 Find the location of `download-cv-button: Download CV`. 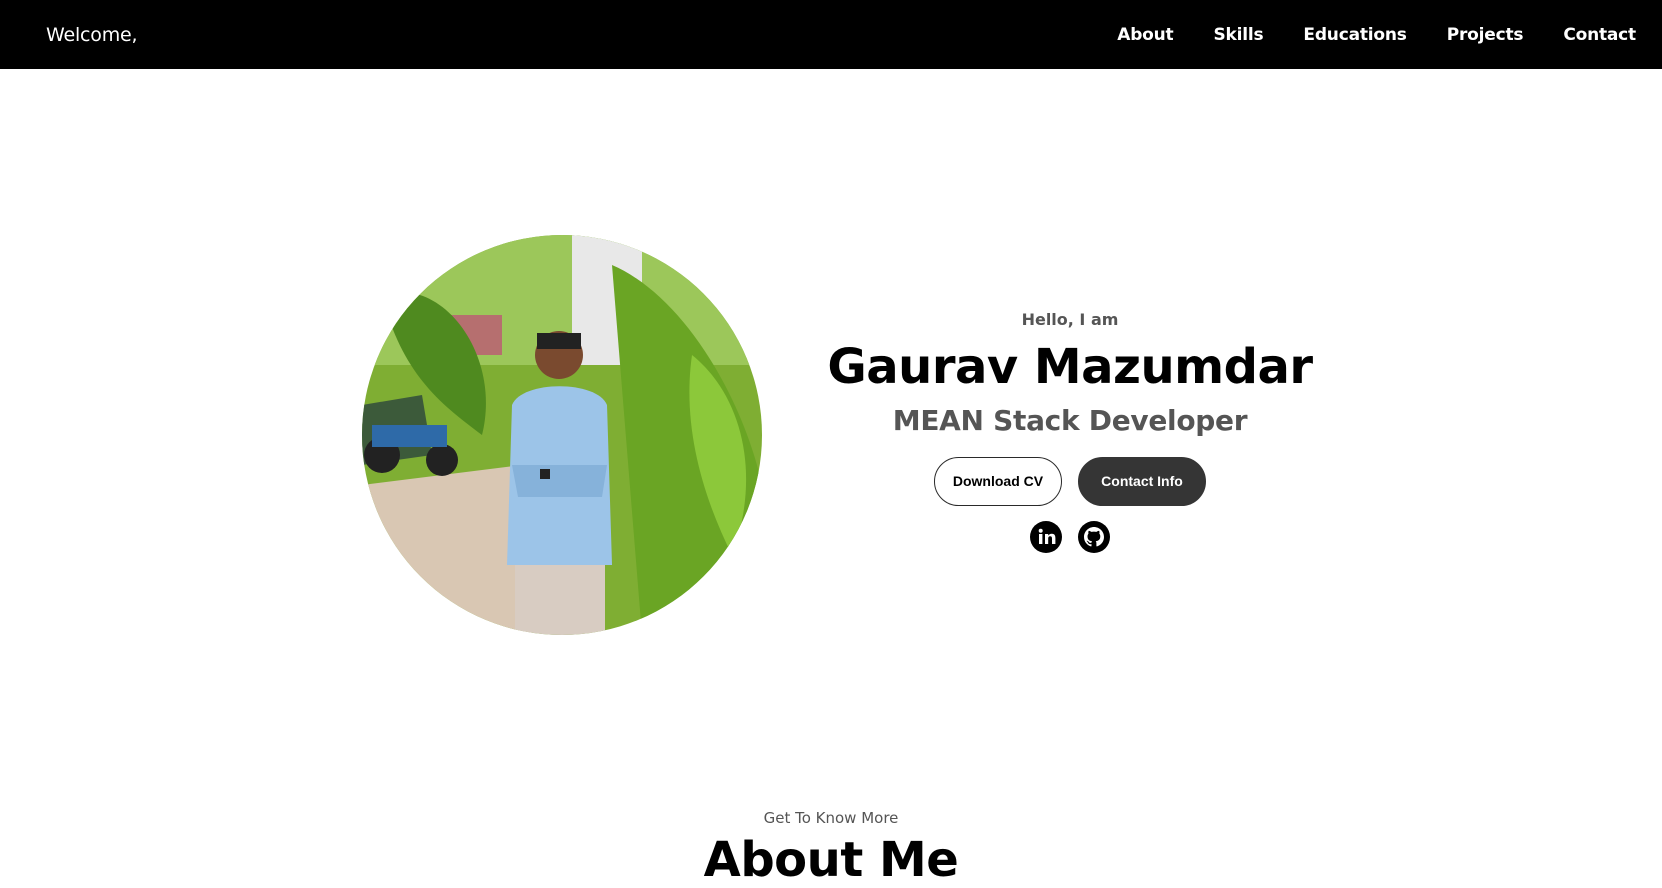

download-cv-button: Download CV is located at coordinates (998, 481).